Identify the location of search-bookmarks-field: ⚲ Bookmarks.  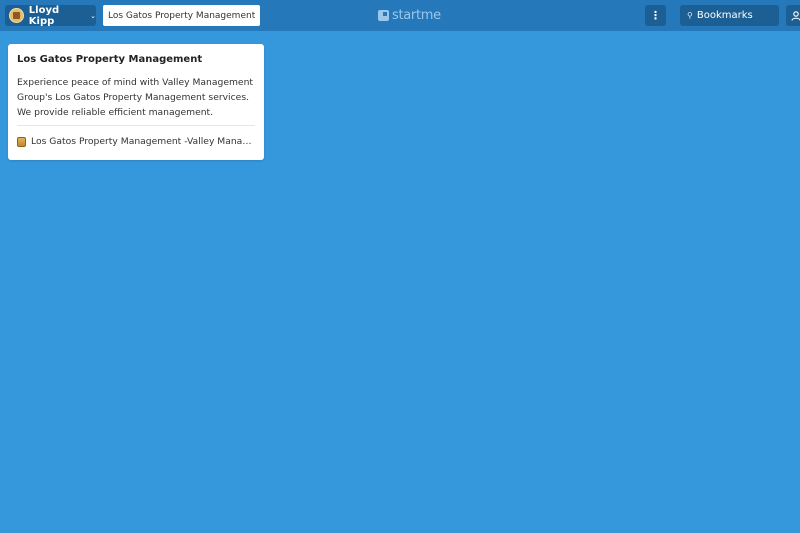
(729, 15).